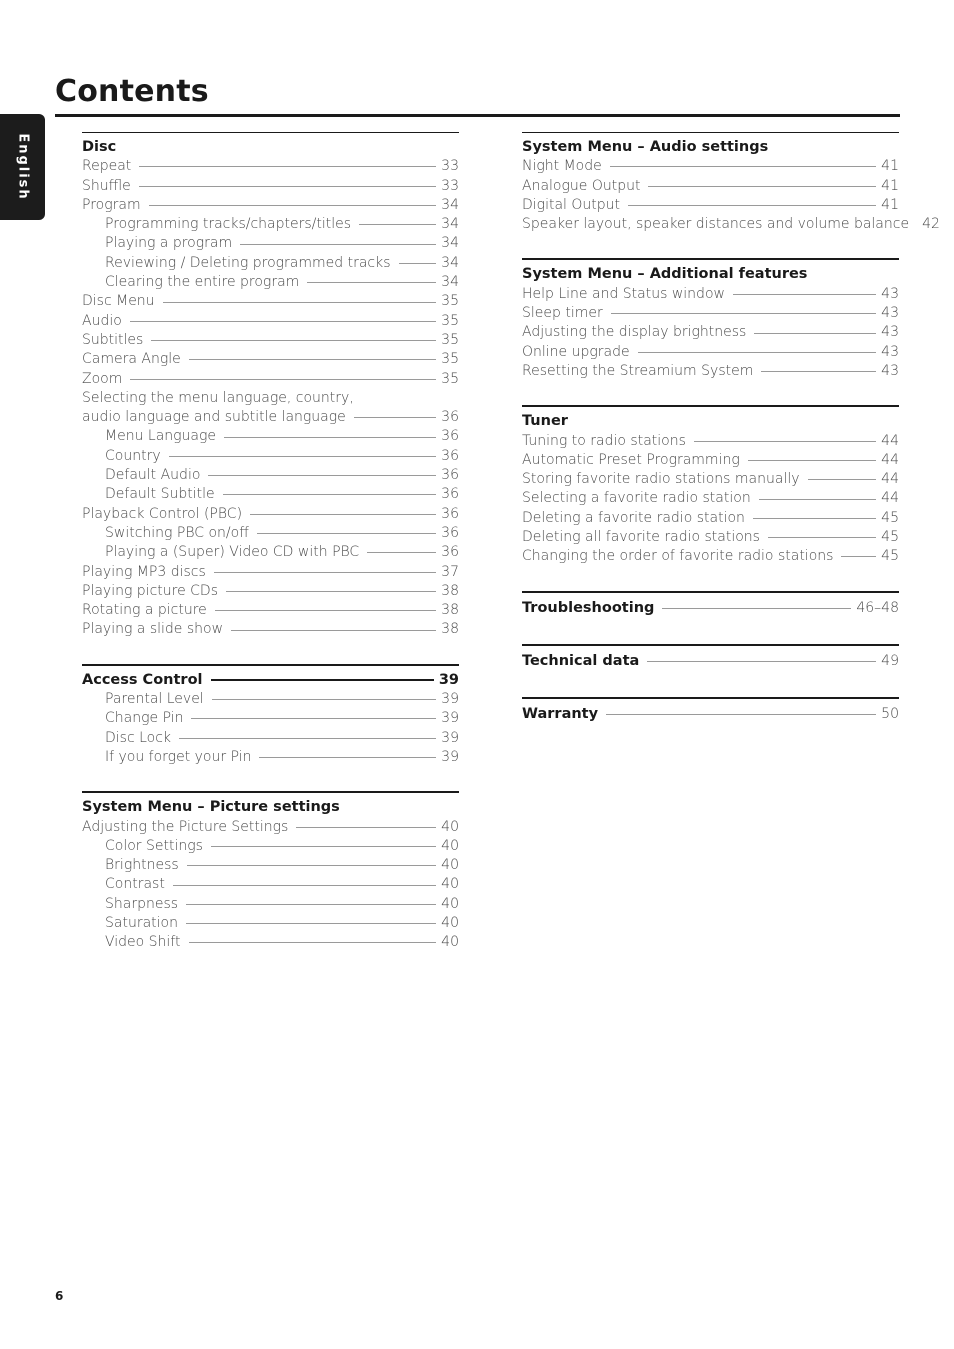  Describe the element at coordinates (270, 827) in the screenshot. I see `toc-entry: Adjusting the Picture Settings 40` at that location.